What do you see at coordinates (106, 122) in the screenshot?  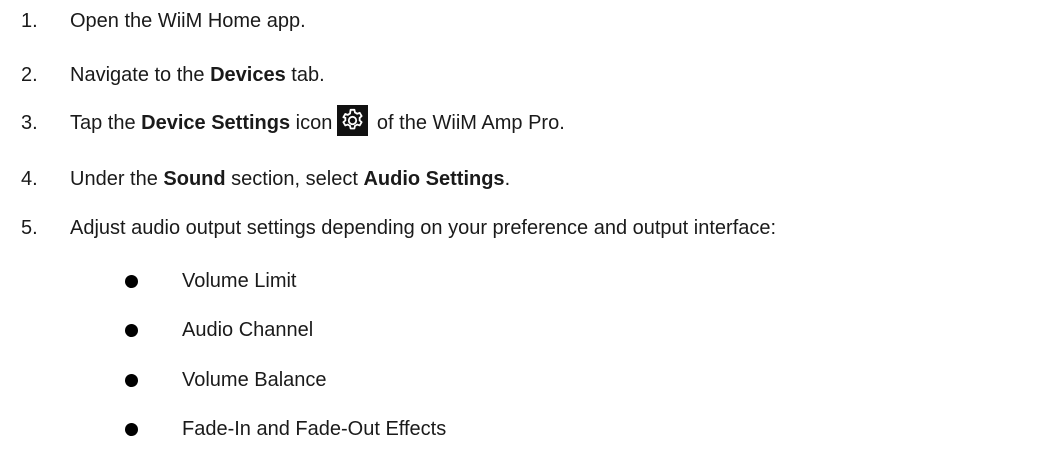 I see `step-text-pre: Tap the` at bounding box center [106, 122].